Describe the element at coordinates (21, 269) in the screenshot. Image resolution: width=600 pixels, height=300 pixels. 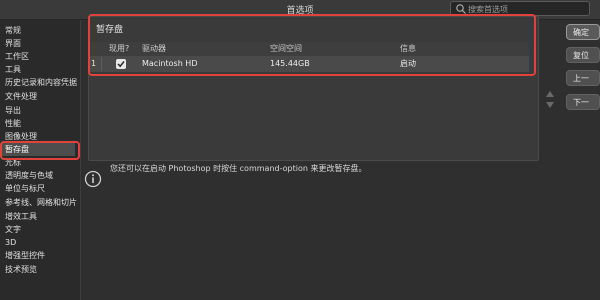
I see `sidebar-item-tech-preview: 技术预览` at that location.